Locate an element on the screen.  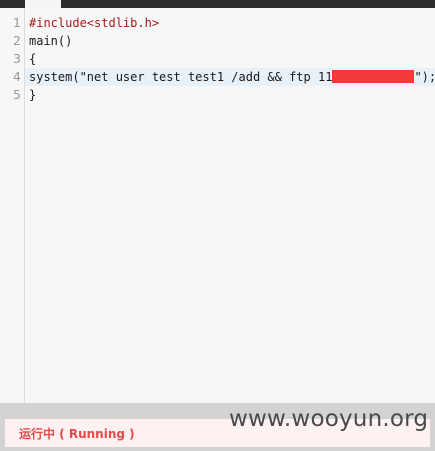
code-line: } is located at coordinates (32, 95).